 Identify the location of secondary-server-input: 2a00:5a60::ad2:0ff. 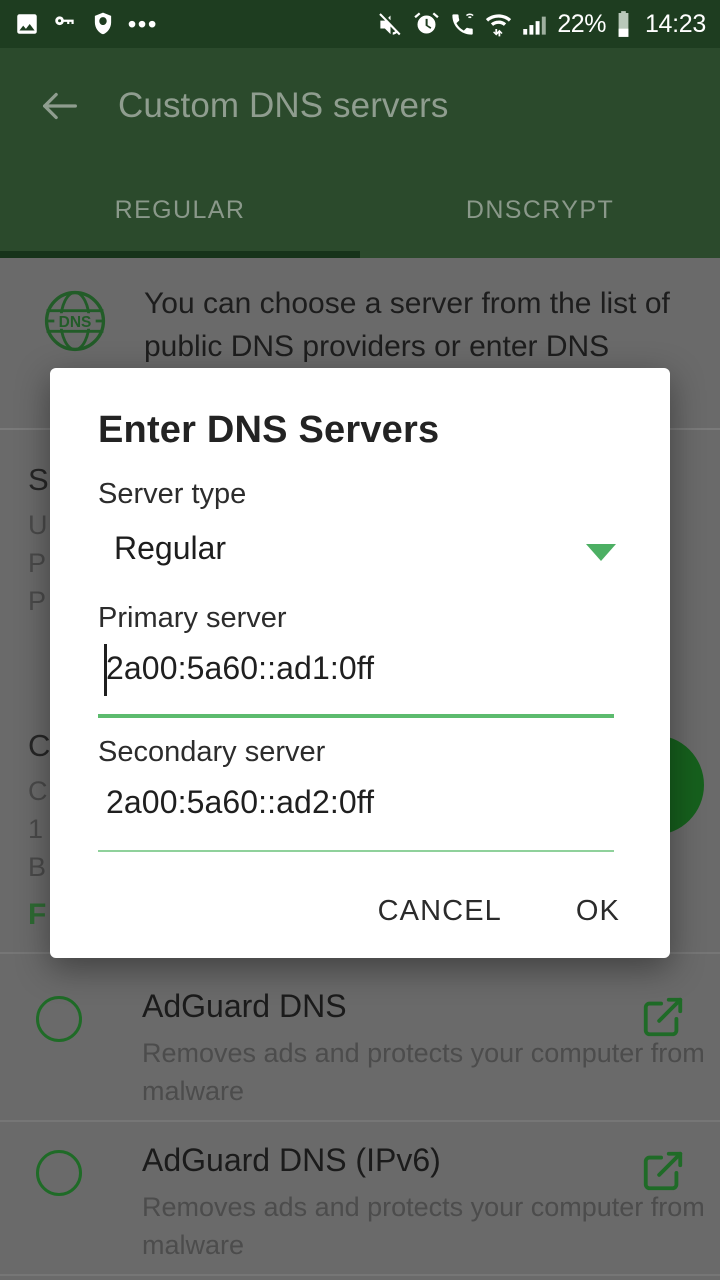
(356, 818).